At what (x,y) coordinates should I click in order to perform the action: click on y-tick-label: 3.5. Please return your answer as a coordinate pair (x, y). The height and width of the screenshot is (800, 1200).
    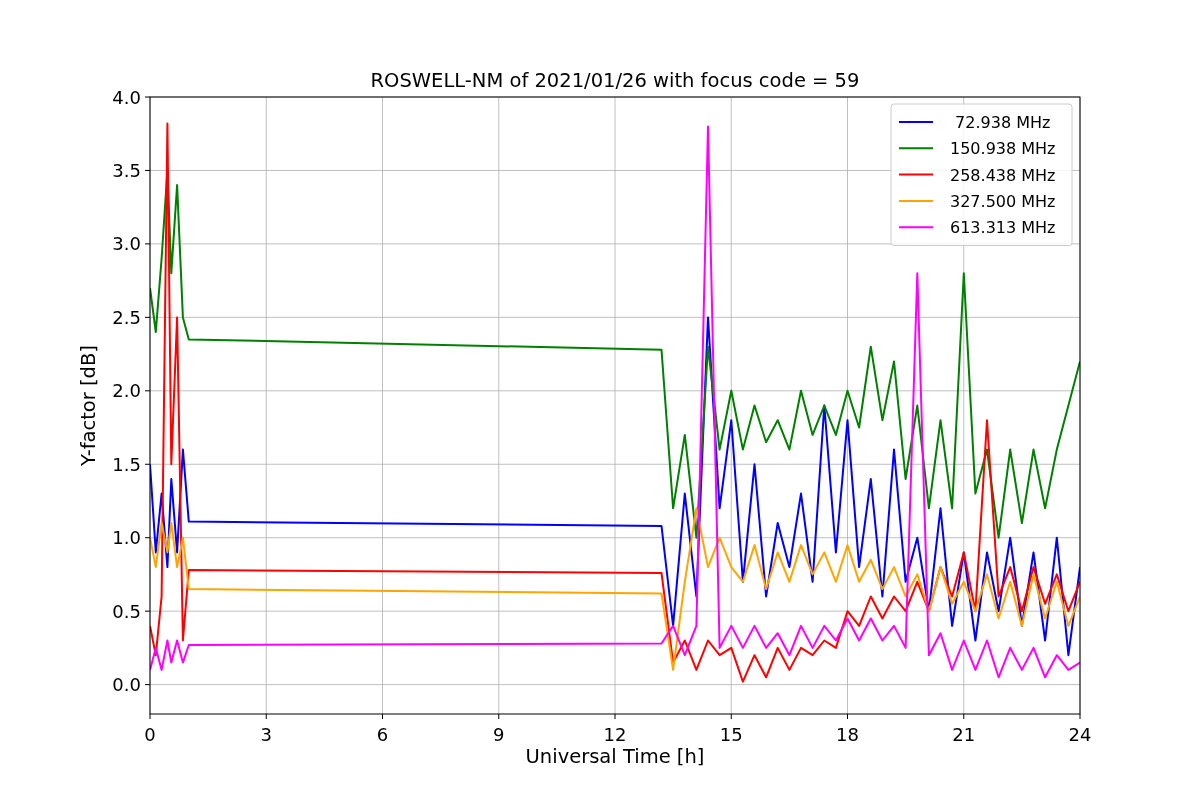
    Looking at the image, I should click on (126, 170).